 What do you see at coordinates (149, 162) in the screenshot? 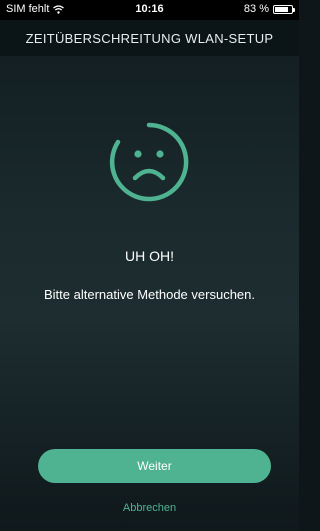
I see `sad-face-icon` at bounding box center [149, 162].